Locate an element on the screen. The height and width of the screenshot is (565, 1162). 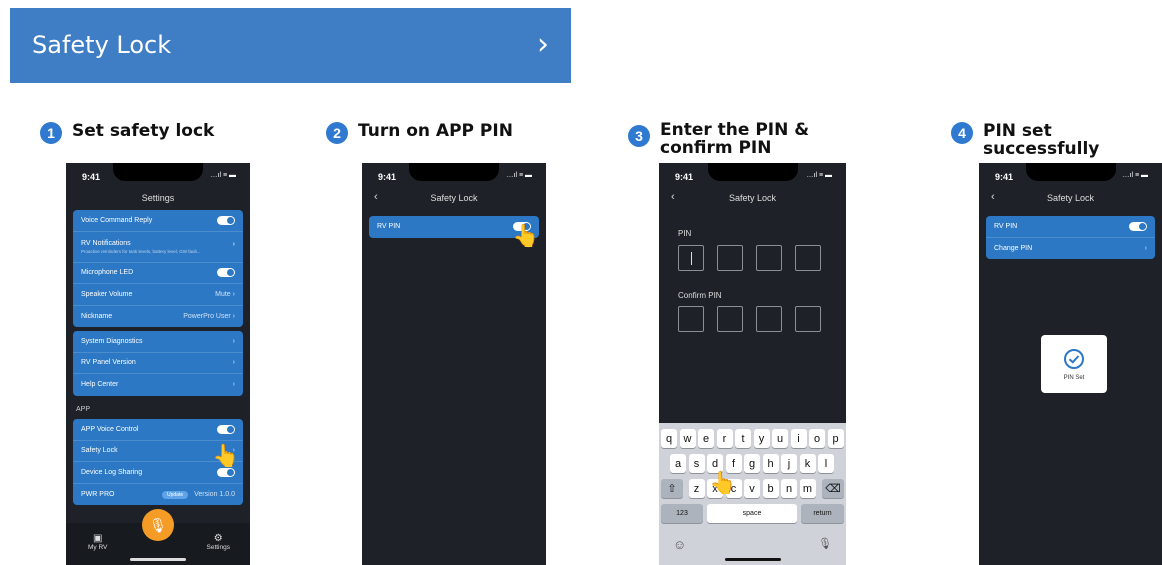
row-label: Safety Lock is located at coordinates (99, 451).